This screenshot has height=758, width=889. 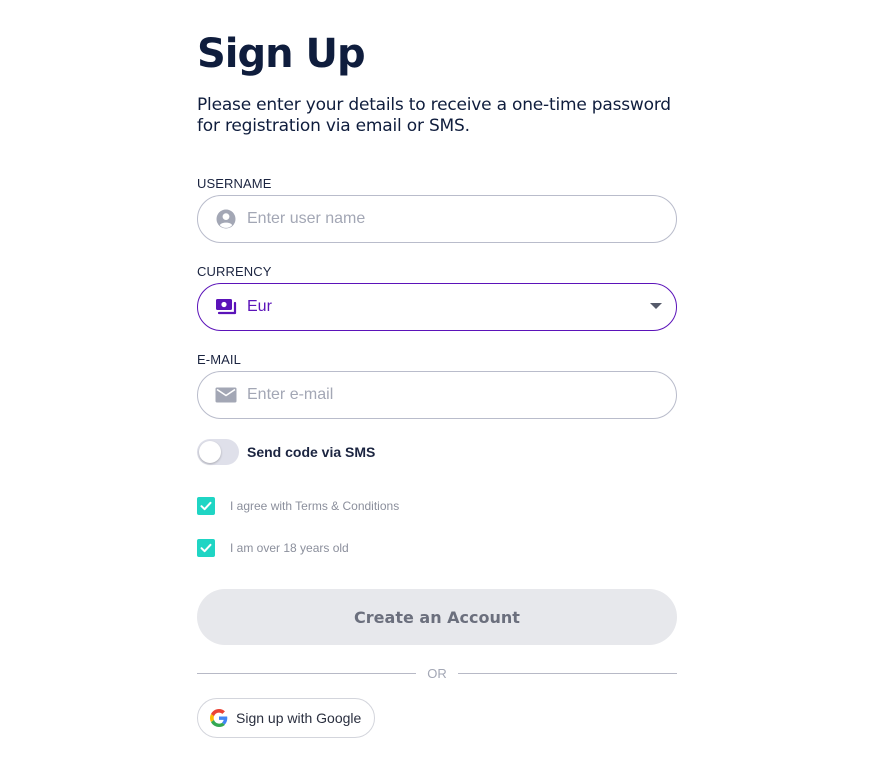 What do you see at coordinates (226, 219) in the screenshot?
I see `user-circle-icon` at bounding box center [226, 219].